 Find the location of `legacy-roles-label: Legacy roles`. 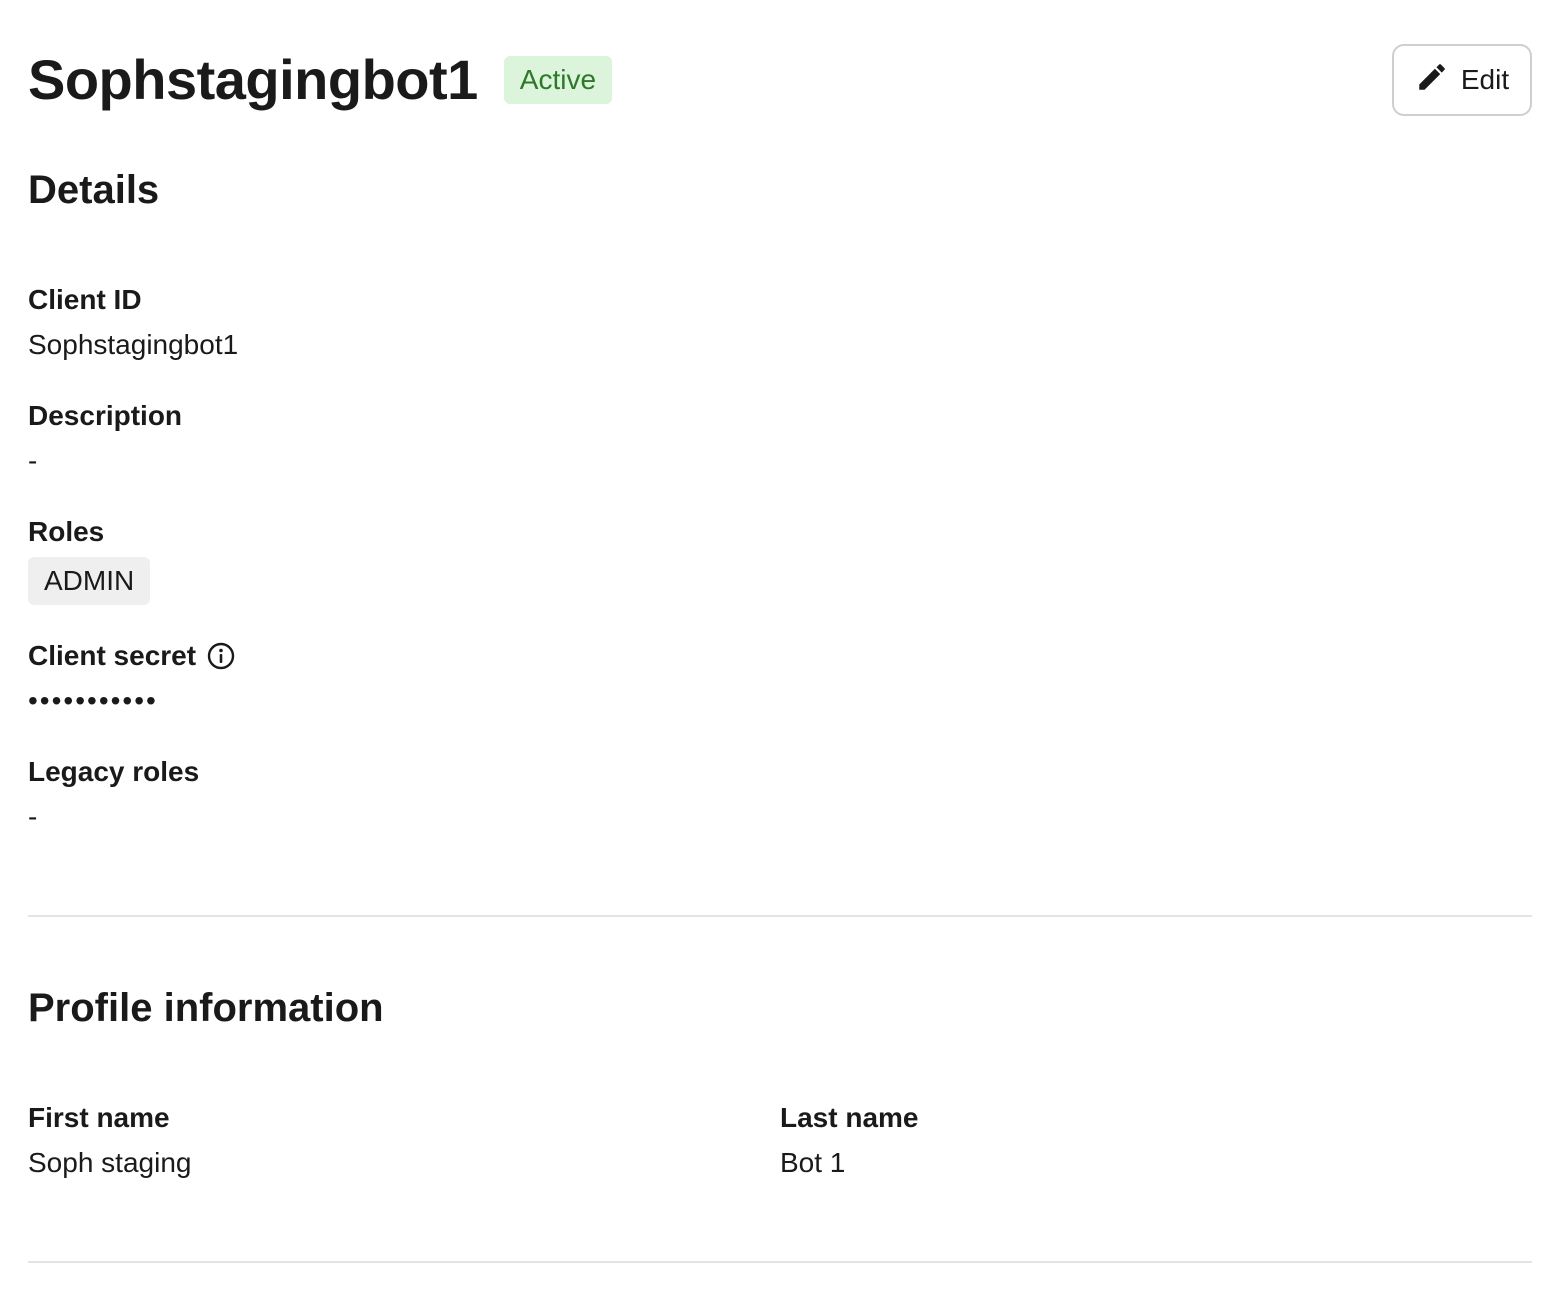

legacy-roles-label: Legacy roles is located at coordinates (114, 771).